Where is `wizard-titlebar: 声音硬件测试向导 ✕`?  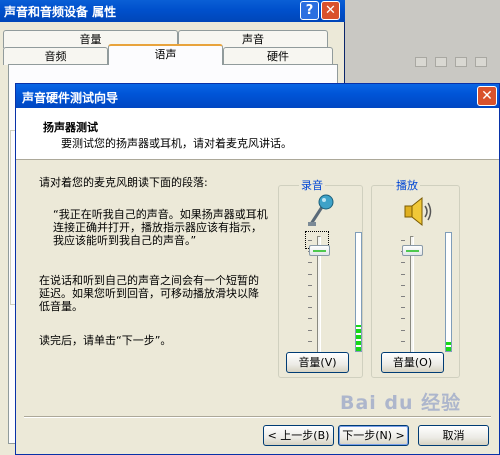
wizard-titlebar: 声音硬件测试向导 ✕ is located at coordinates (257, 96).